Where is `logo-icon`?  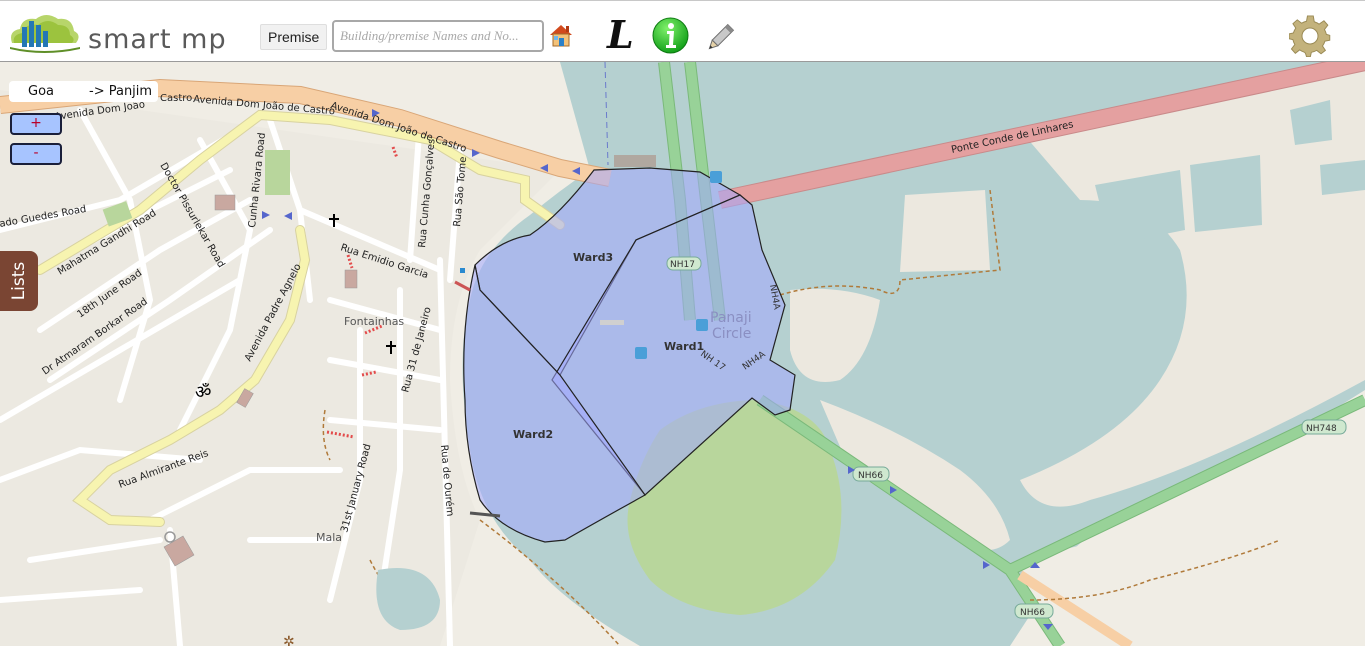
logo-icon is located at coordinates (45, 34).